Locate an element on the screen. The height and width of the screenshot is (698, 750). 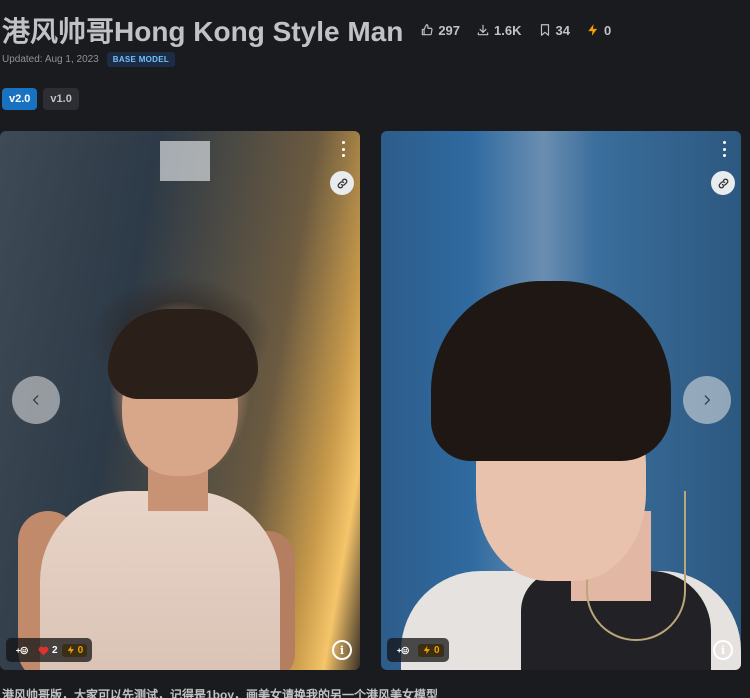
bookmarks-count: 34 is located at coordinates (562, 30).